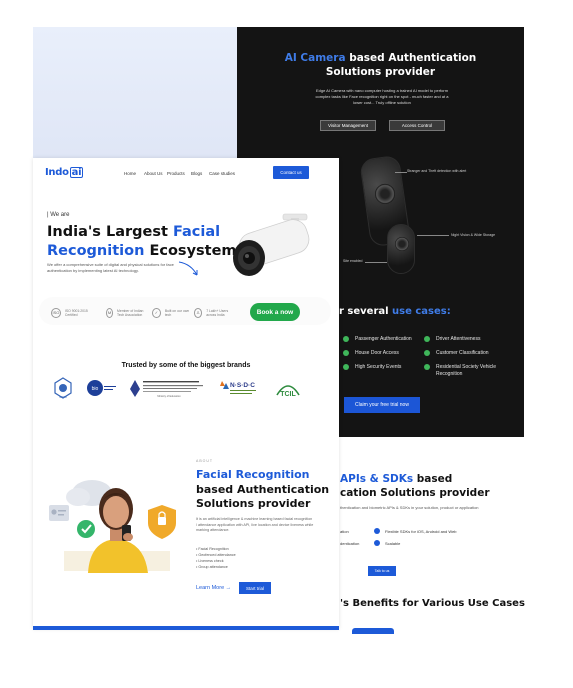 The width and height of the screenshot is (573, 688). What do you see at coordinates (473, 235) in the screenshot?
I see `callout-night-vision: Night Vision & Wide Storage` at bounding box center [473, 235].